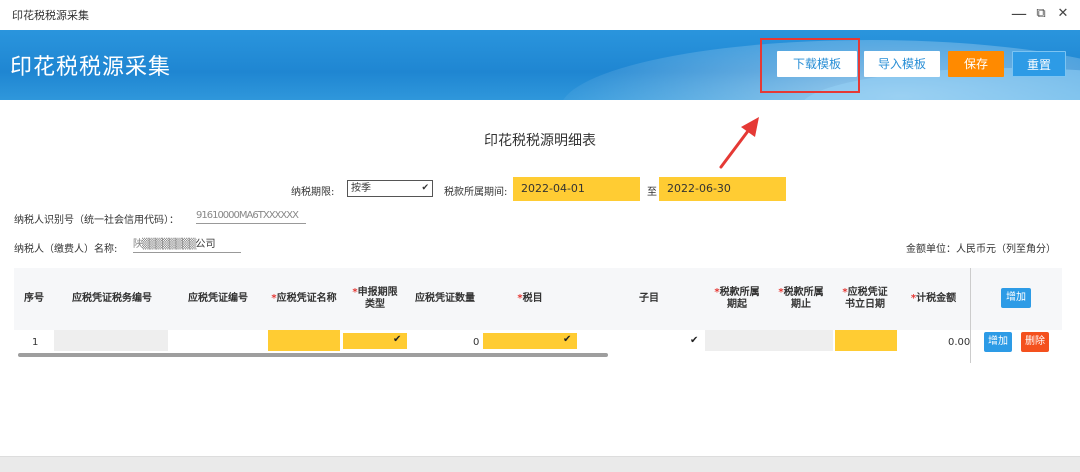  I want to click on taxpayer-name-field: 陕▒▒▒▒▒▒▒▒公司, so click(187, 245).